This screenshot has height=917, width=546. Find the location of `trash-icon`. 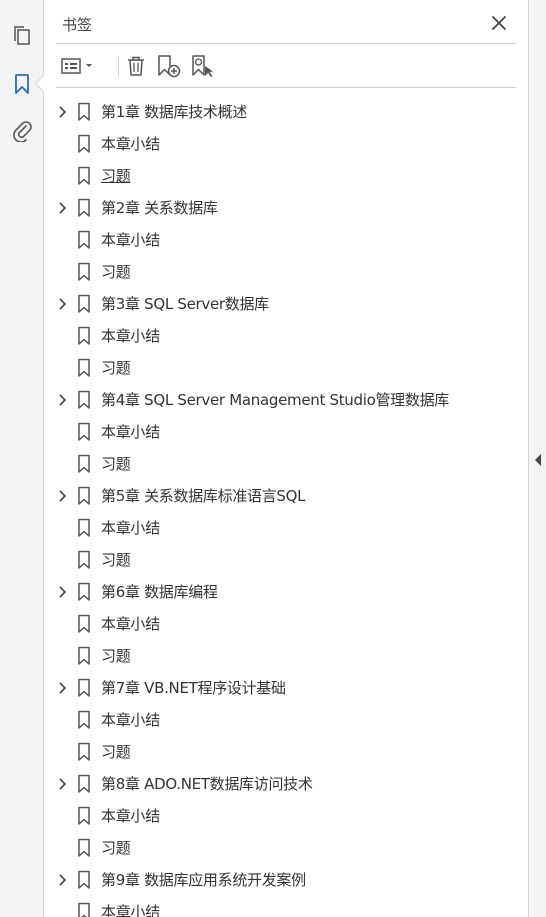

trash-icon is located at coordinates (136, 66).